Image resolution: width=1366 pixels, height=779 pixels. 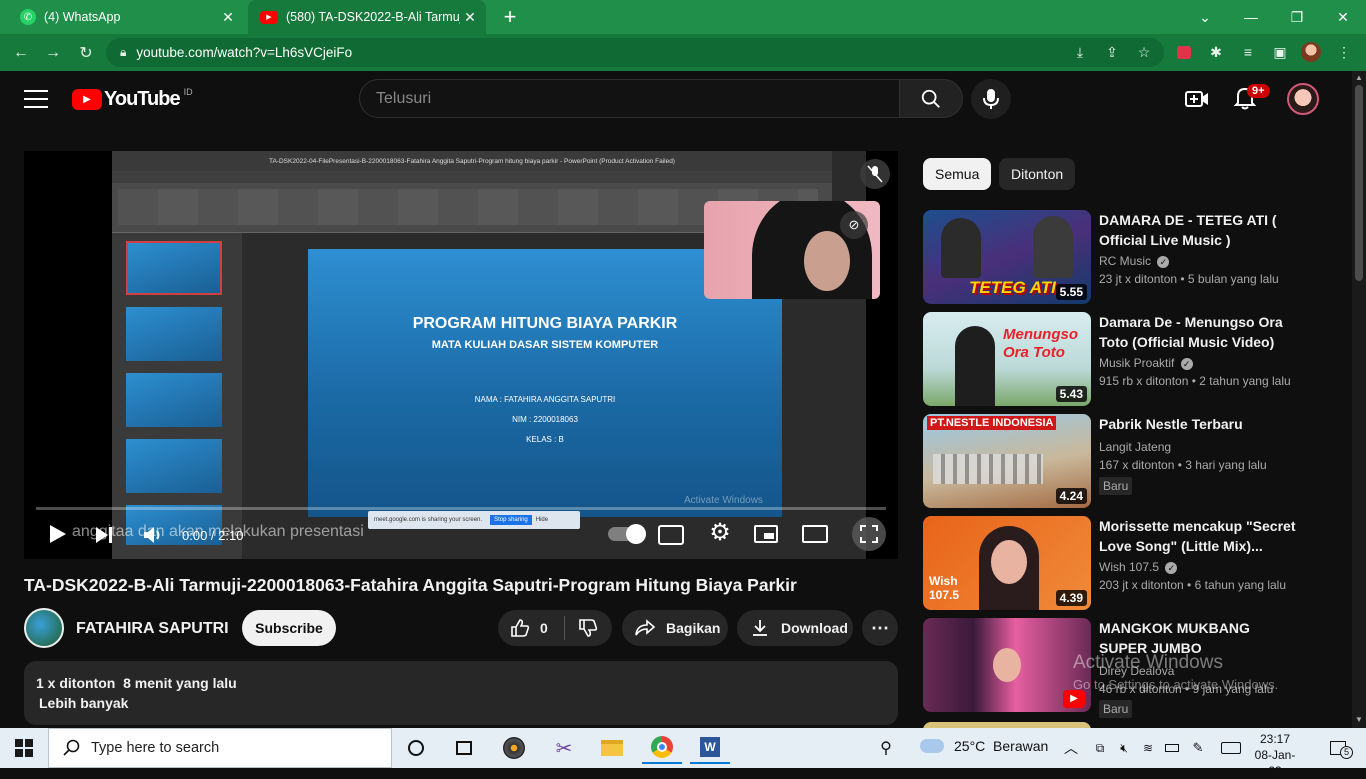 What do you see at coordinates (1100, 748) in the screenshot?
I see `tray-icon: ⧉` at bounding box center [1100, 748].